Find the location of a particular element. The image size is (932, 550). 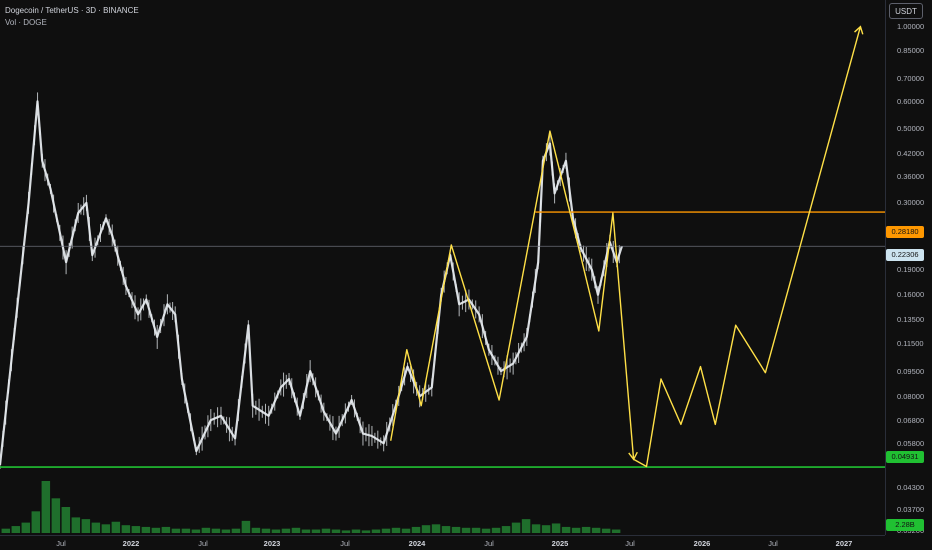

price-tick-label: 0.85000 is located at coordinates (911, 50).